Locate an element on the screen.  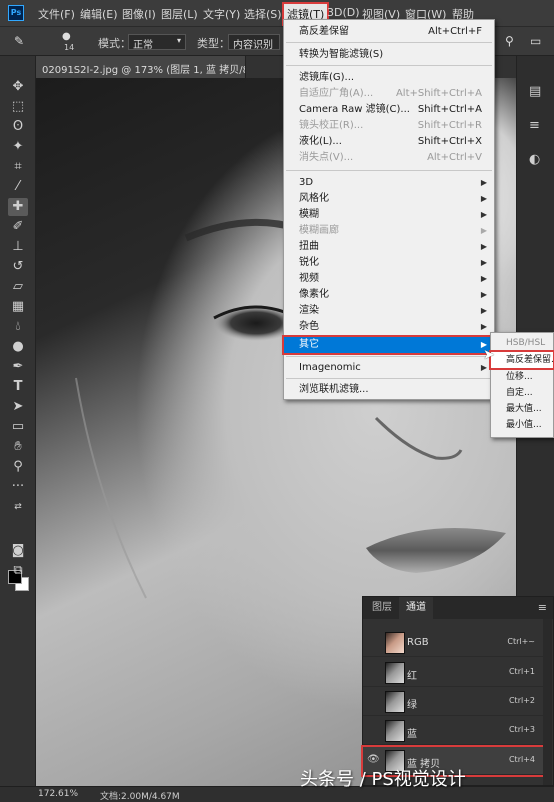
menu-3d: 3D(D) is located at coordinates (343, 12).